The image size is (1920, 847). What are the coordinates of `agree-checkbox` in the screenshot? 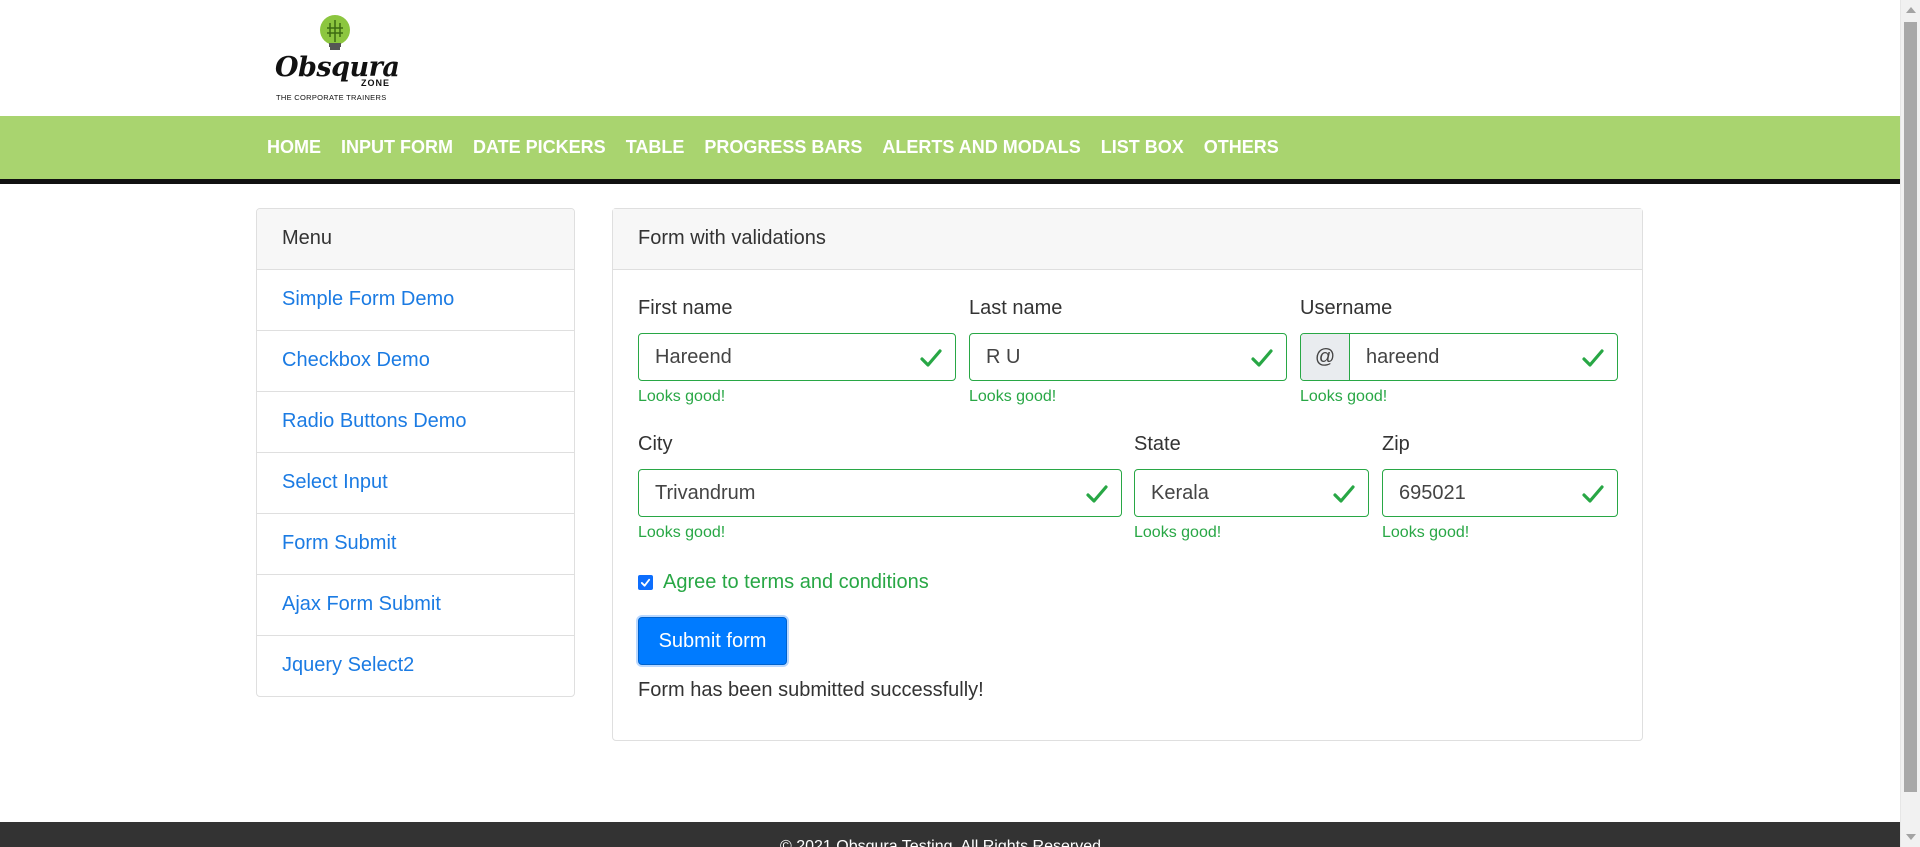 It's located at (645, 582).